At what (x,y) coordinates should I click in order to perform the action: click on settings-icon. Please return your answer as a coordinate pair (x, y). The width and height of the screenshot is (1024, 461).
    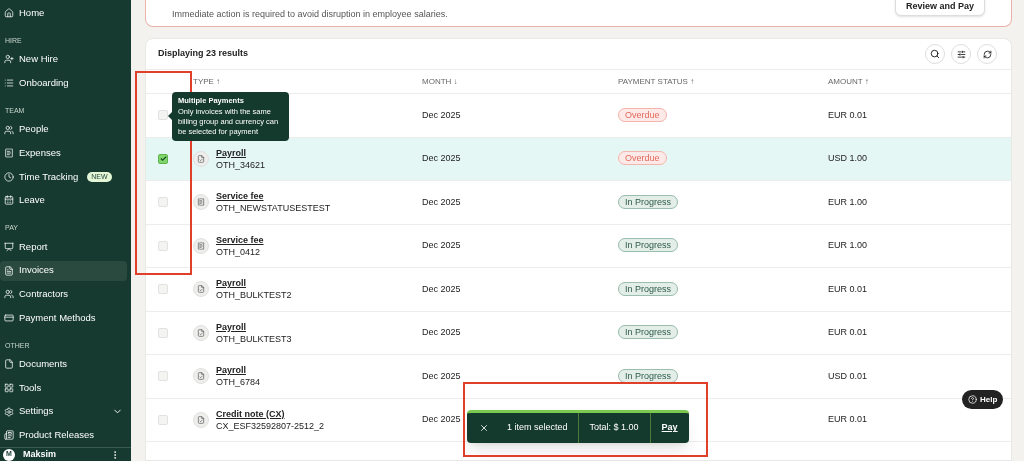
    Looking at the image, I should click on (9, 411).